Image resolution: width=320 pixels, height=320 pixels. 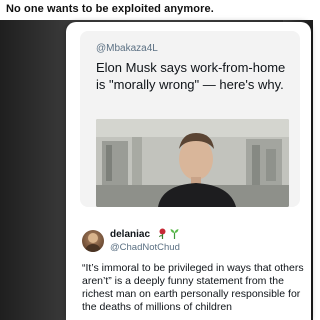 I want to click on avatar, so click(x=93, y=241).